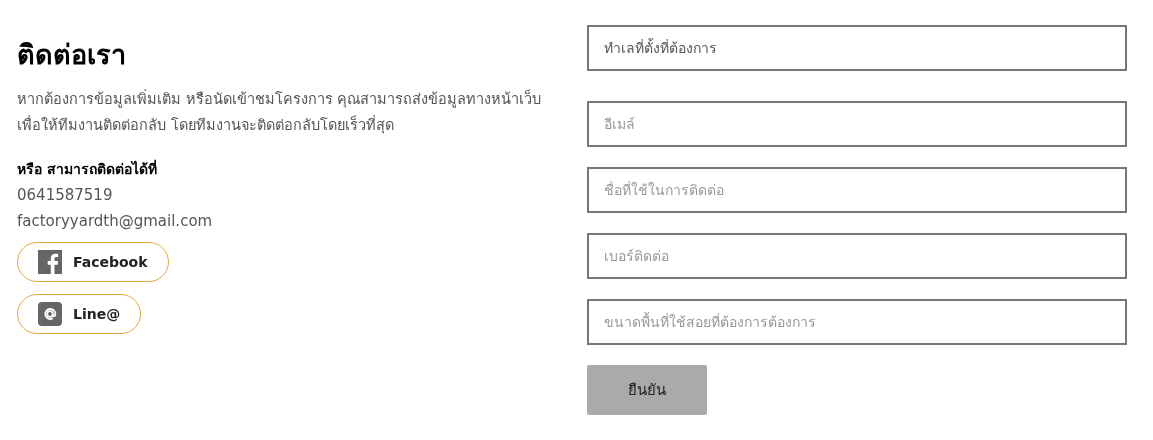  Describe the element at coordinates (857, 190) in the screenshot. I see `input-field: ชื่อที่ใช้ในการติดต่อ` at that location.